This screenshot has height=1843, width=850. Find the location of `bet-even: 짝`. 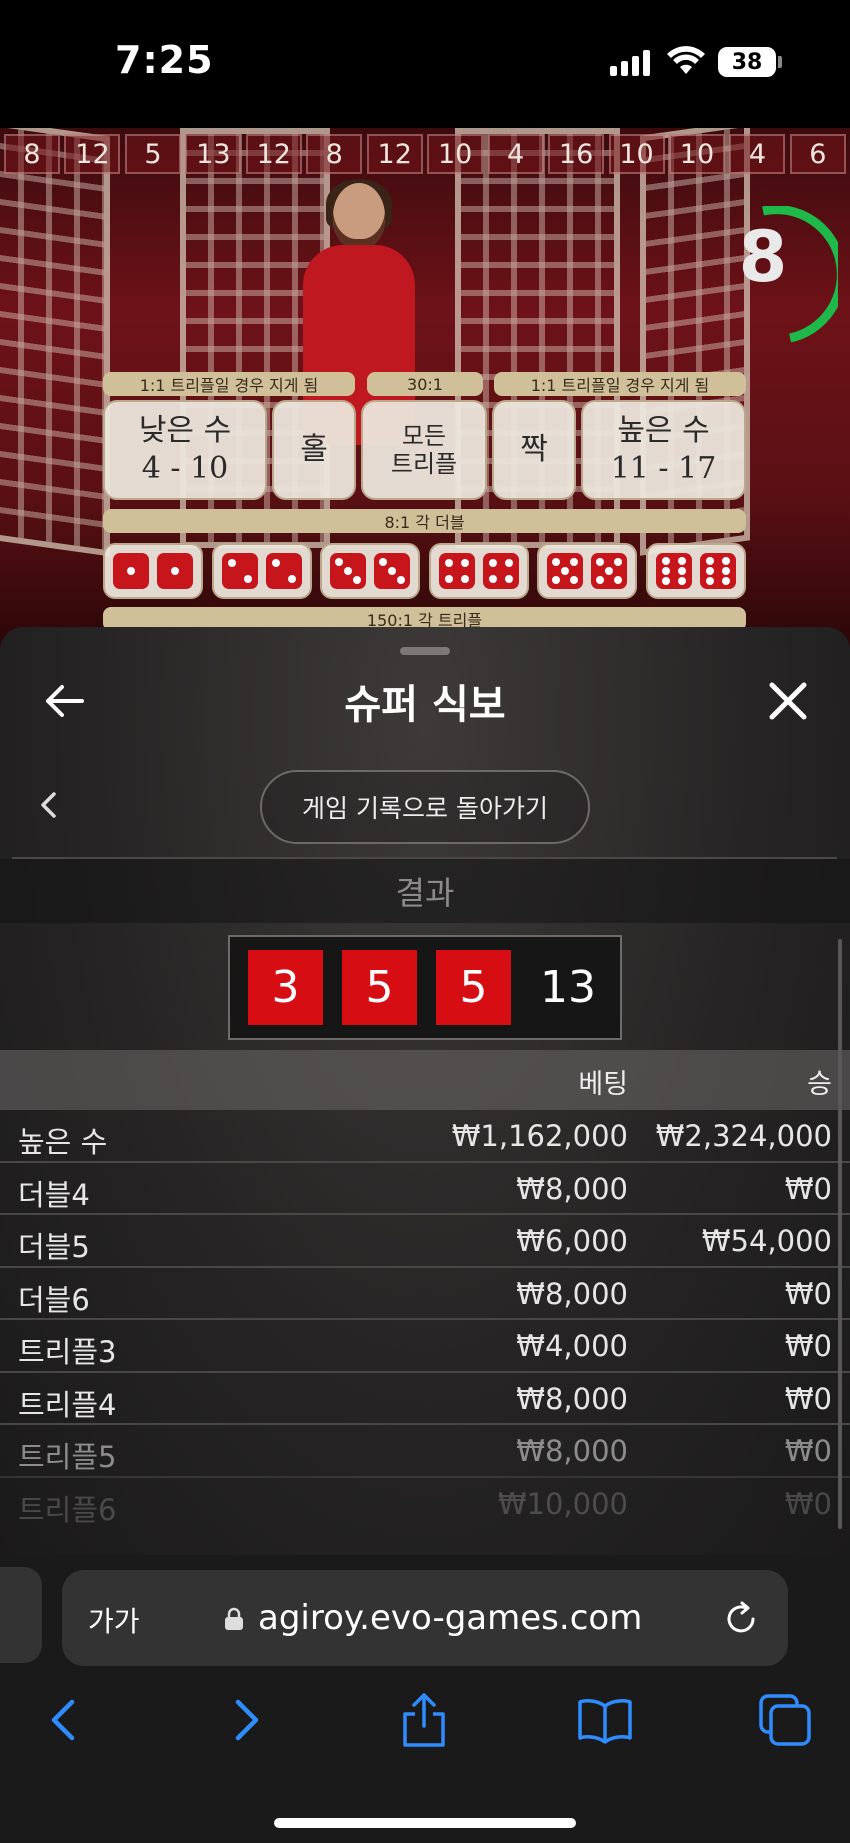

bet-even: 짝 is located at coordinates (534, 450).